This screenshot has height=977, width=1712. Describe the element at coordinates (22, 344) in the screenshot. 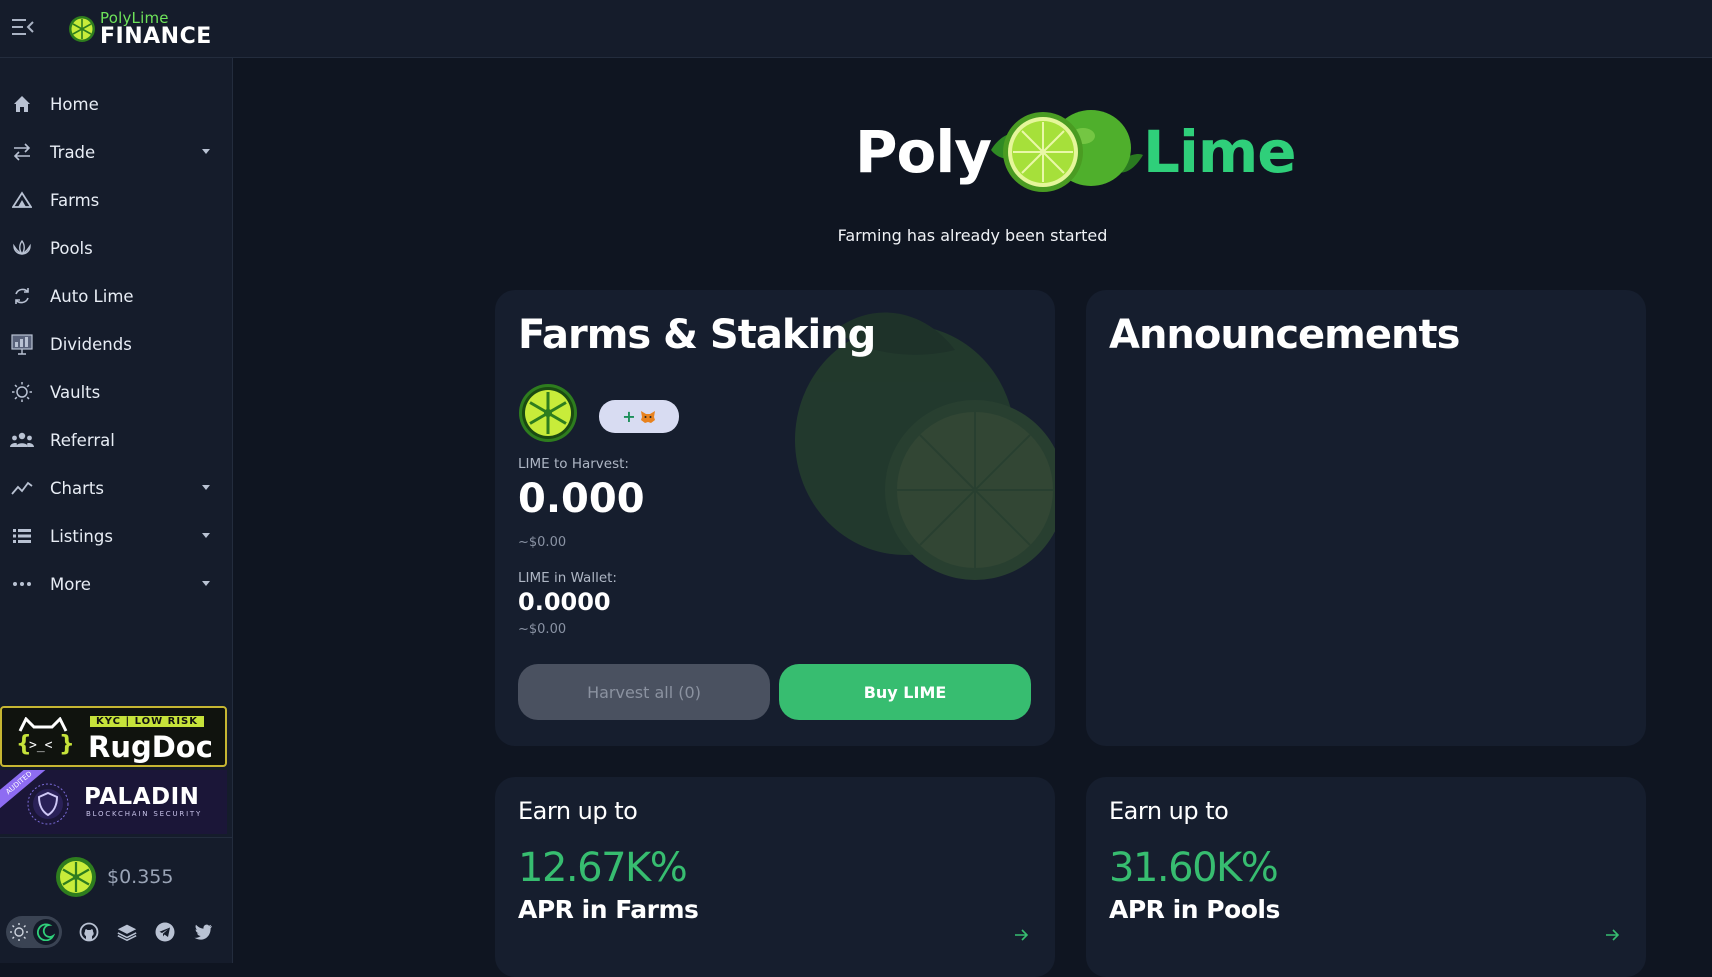

I see `dividends-icon` at that location.